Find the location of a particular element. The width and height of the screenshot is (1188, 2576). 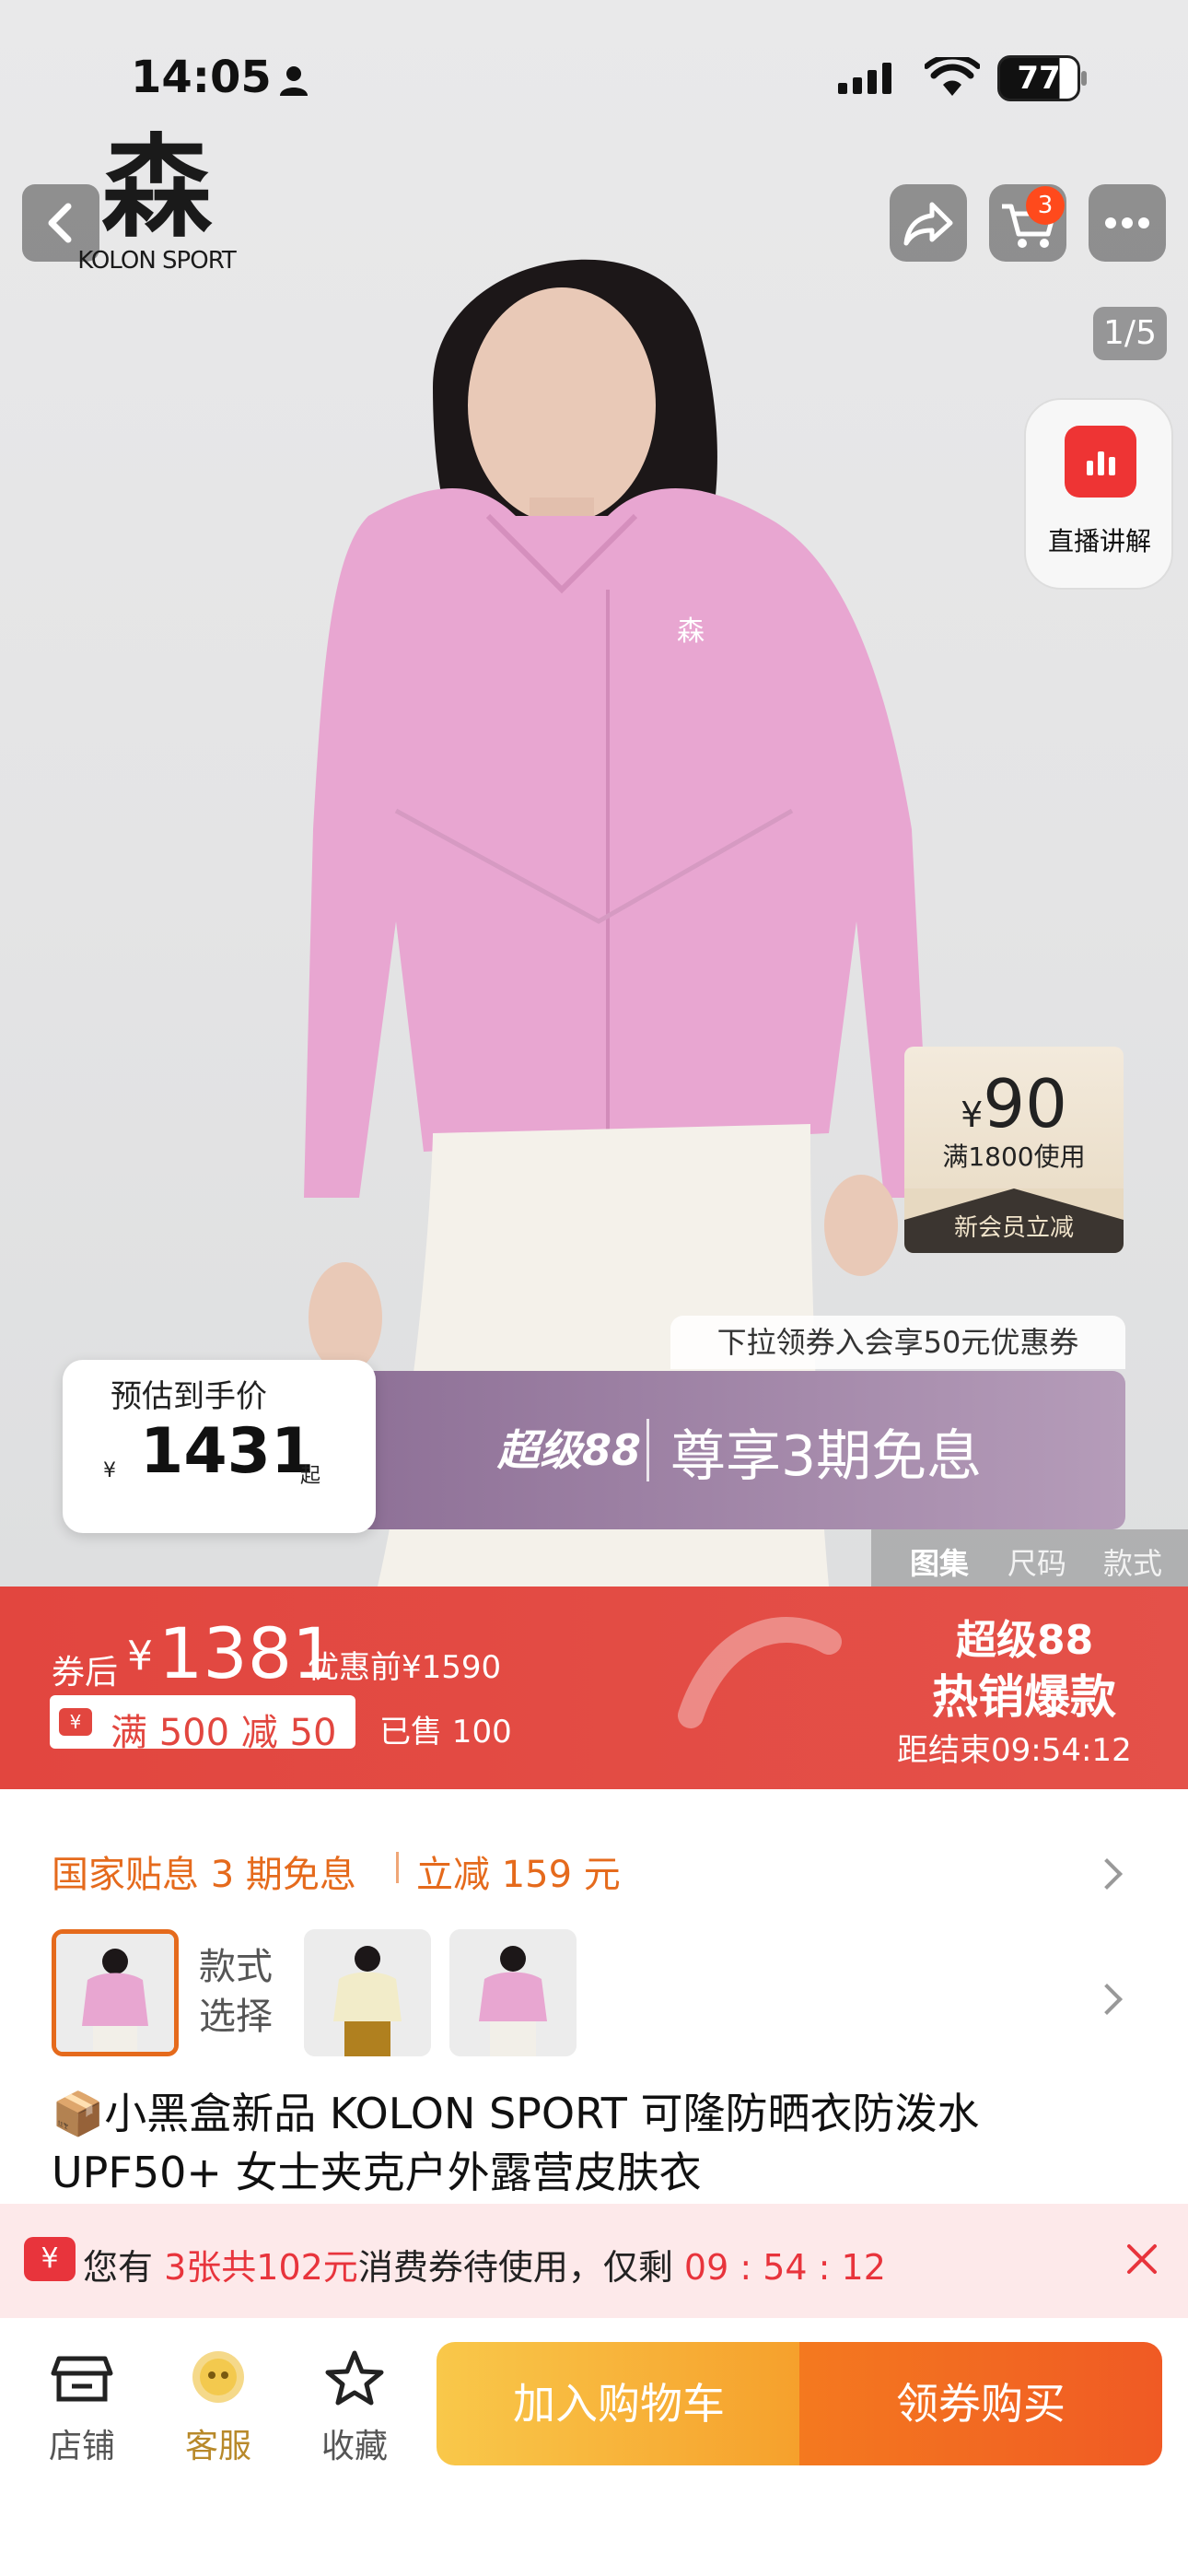

estimate-value: 1431 is located at coordinates (227, 1451).